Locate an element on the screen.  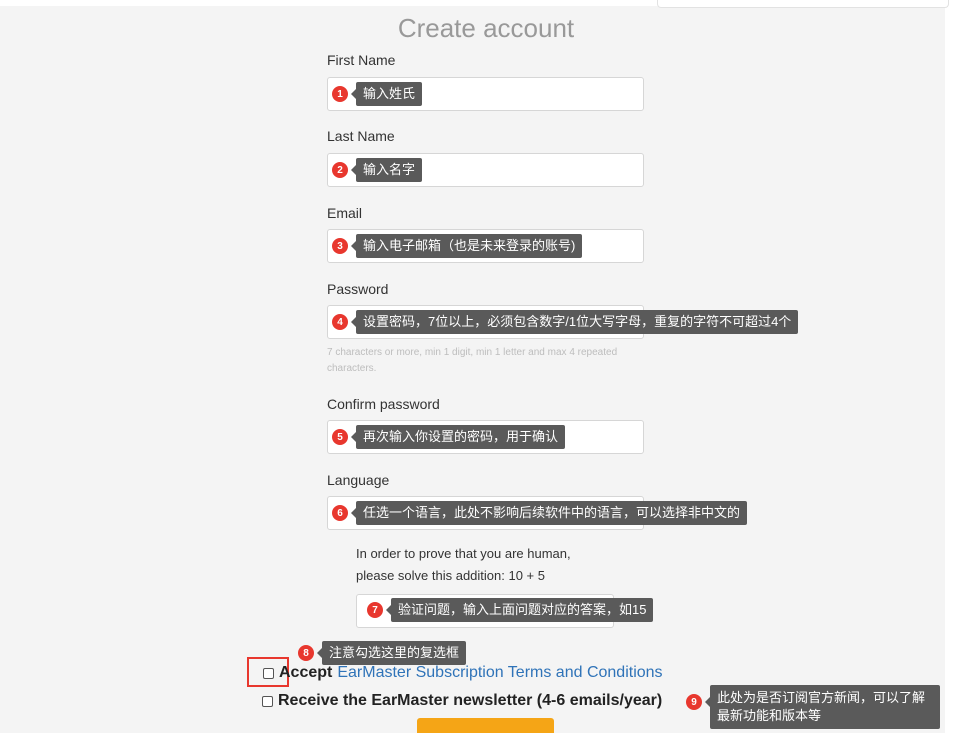
annotation-number-badge: 5 is located at coordinates (340, 437).